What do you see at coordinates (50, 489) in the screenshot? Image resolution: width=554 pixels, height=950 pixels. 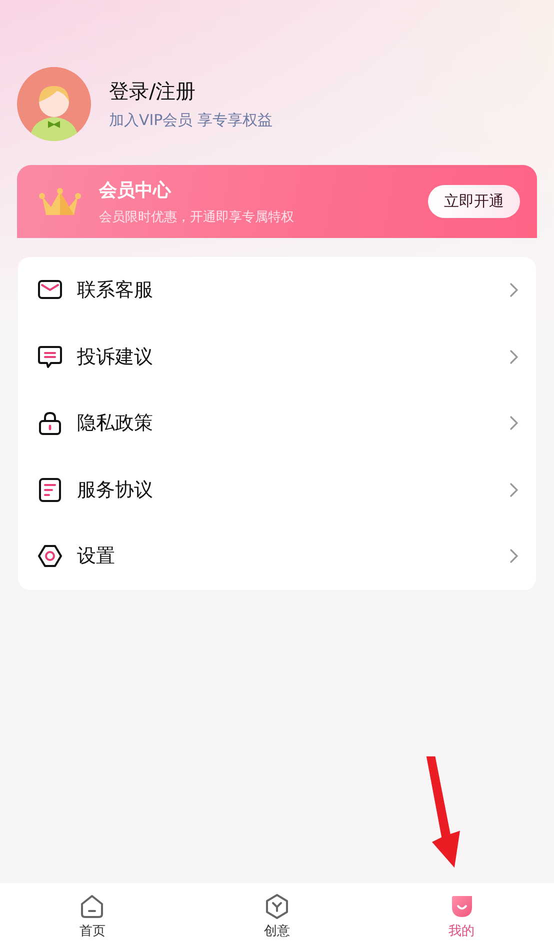 I see `document-icon` at bounding box center [50, 489].